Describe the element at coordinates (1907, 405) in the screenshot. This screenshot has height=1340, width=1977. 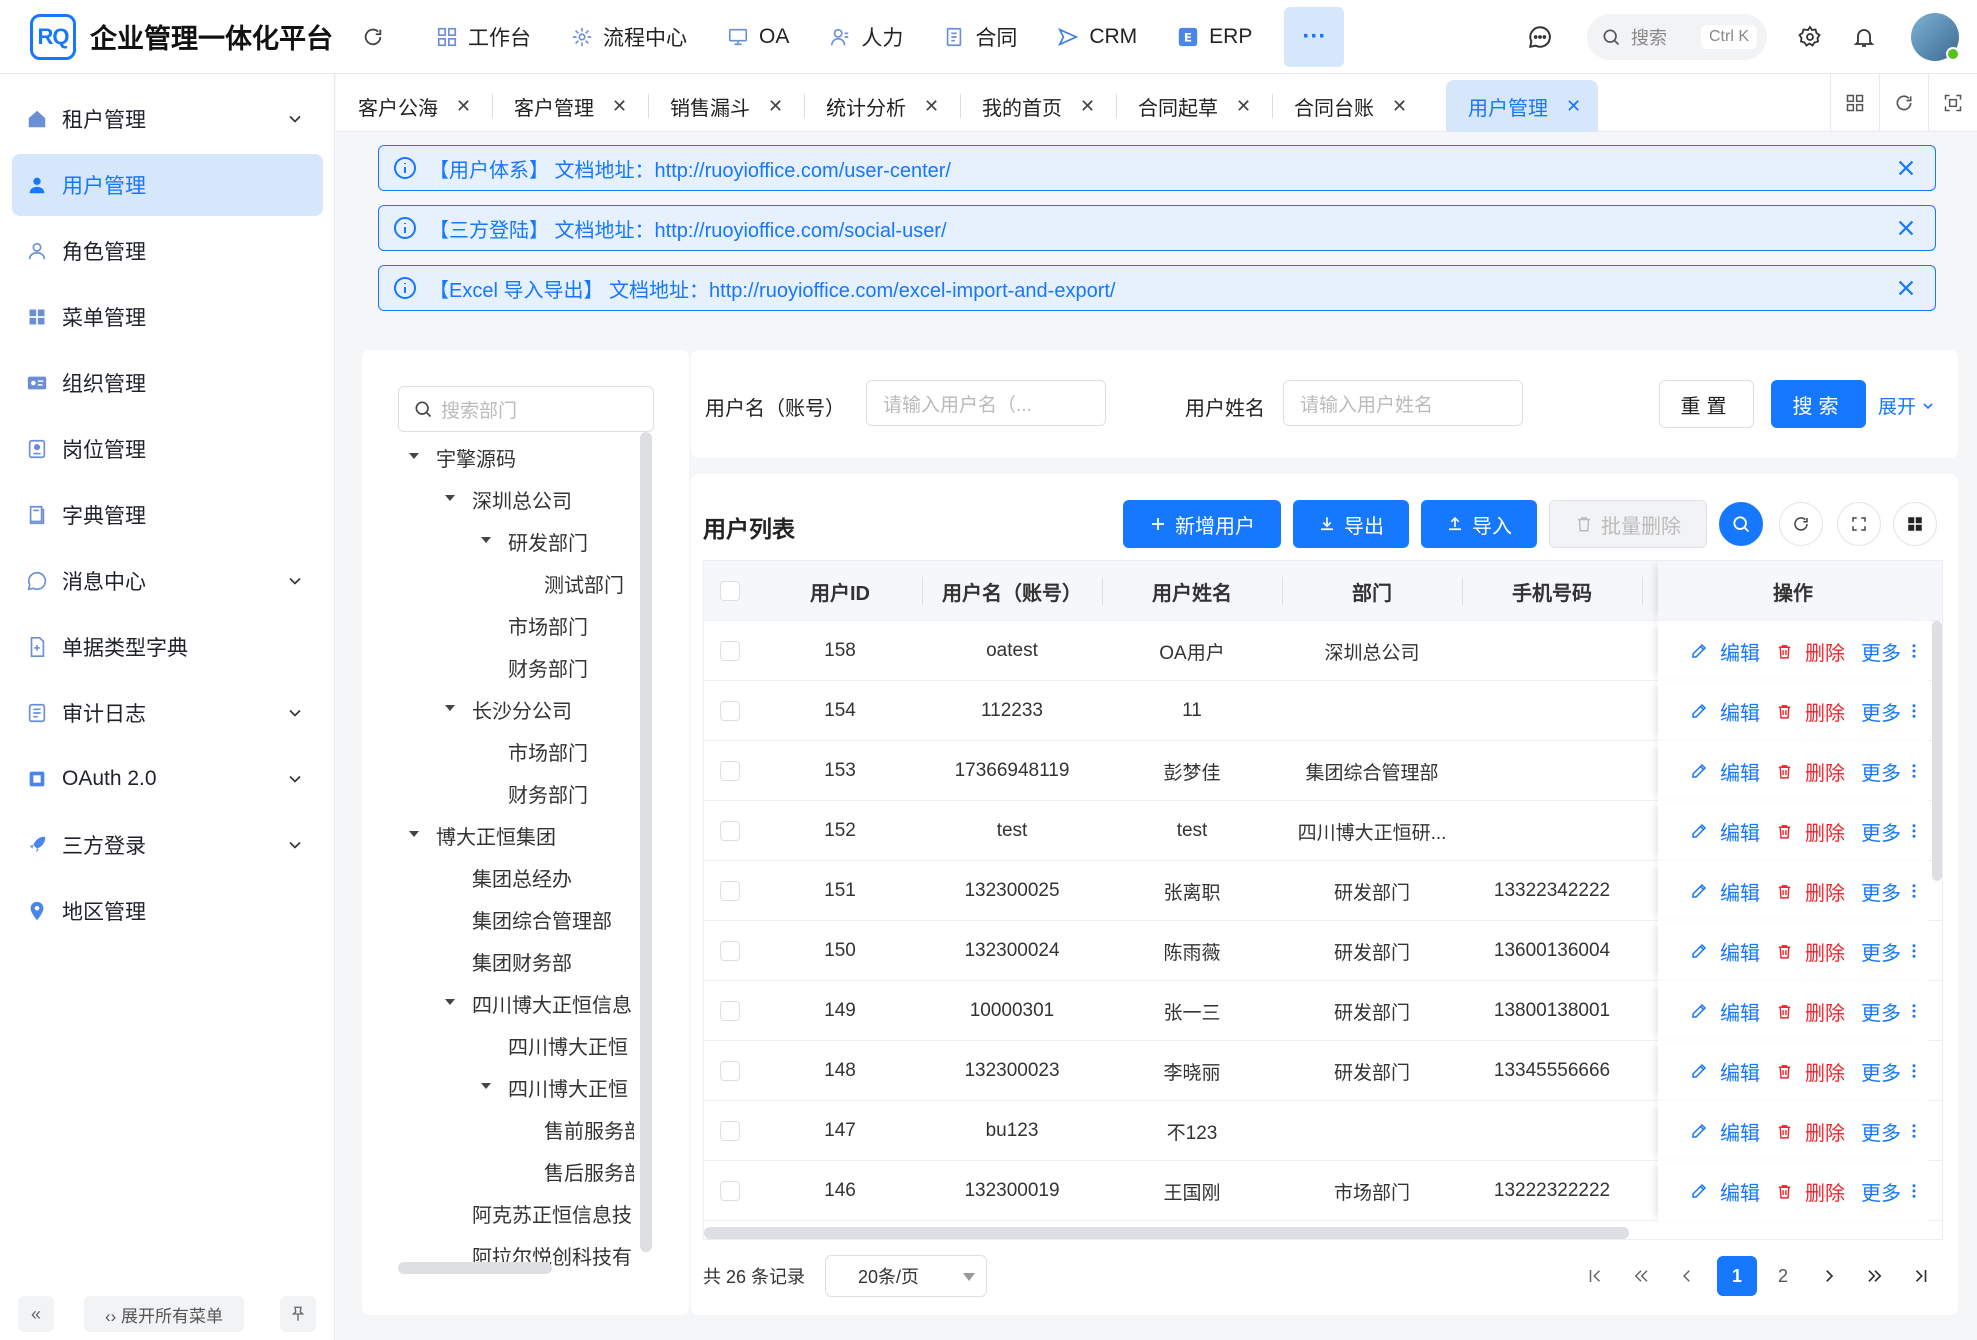
I see `expand-filters-button: 展开` at that location.